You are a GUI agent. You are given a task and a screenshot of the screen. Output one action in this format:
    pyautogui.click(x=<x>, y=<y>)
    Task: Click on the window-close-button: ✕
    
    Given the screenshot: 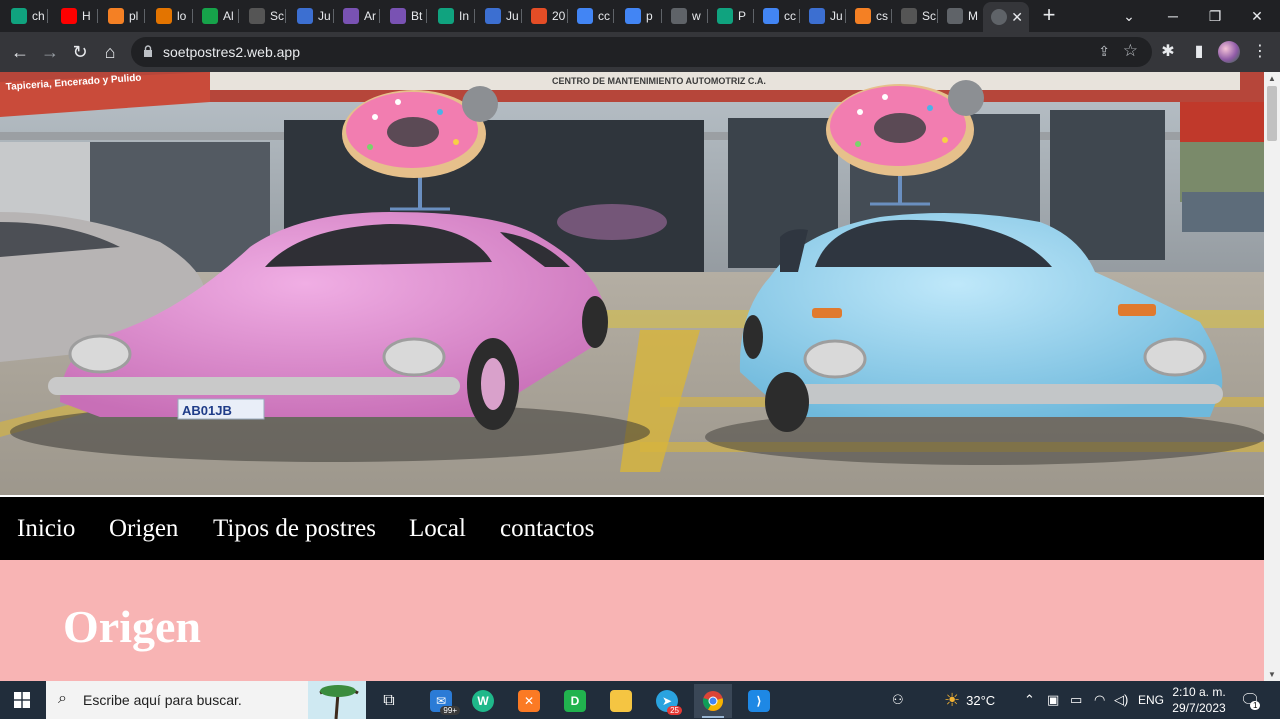 What is the action you would take?
    pyautogui.click(x=1257, y=16)
    